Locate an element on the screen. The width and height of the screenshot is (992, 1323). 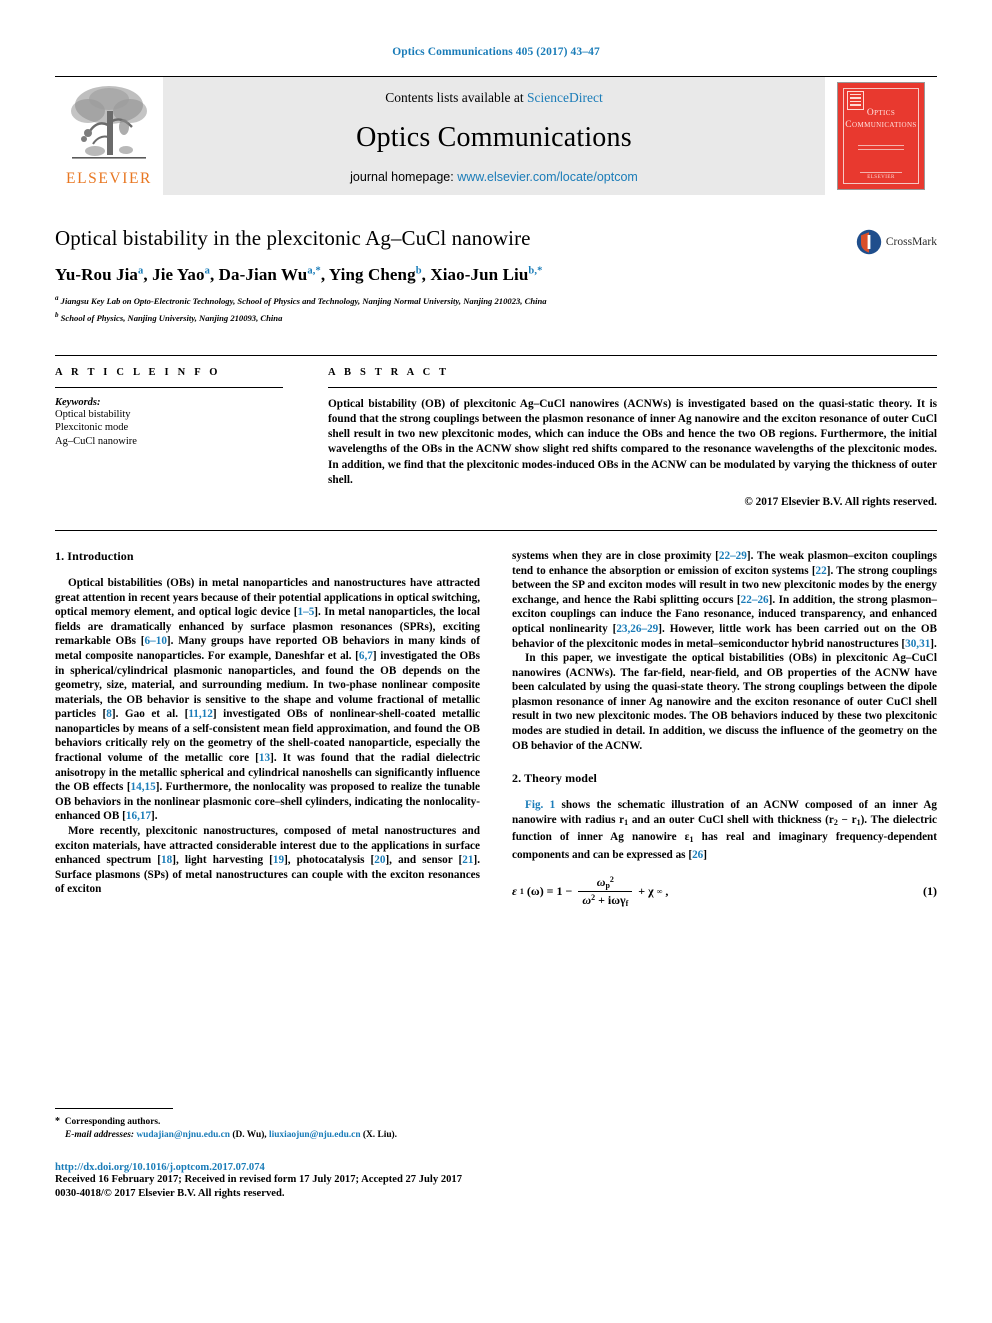
body-divider is located at coordinates (496, 530).